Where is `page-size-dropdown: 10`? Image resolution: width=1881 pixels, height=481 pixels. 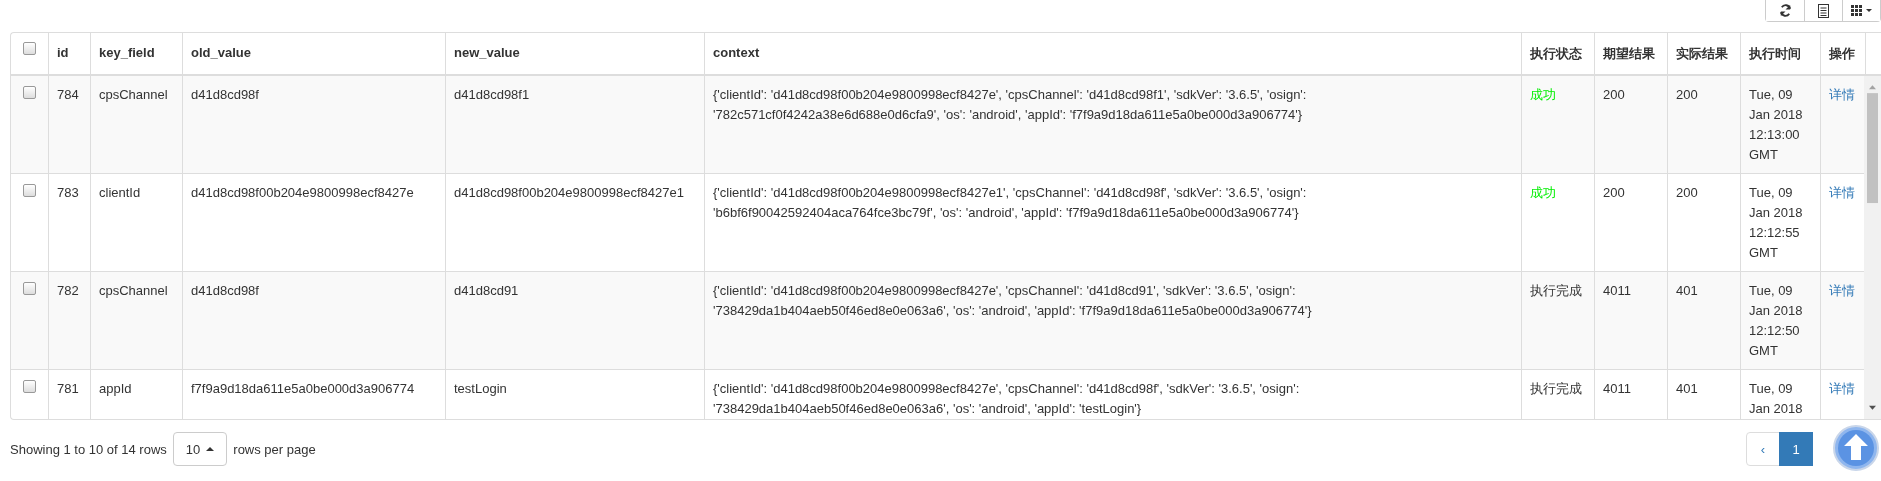 page-size-dropdown: 10 is located at coordinates (200, 449).